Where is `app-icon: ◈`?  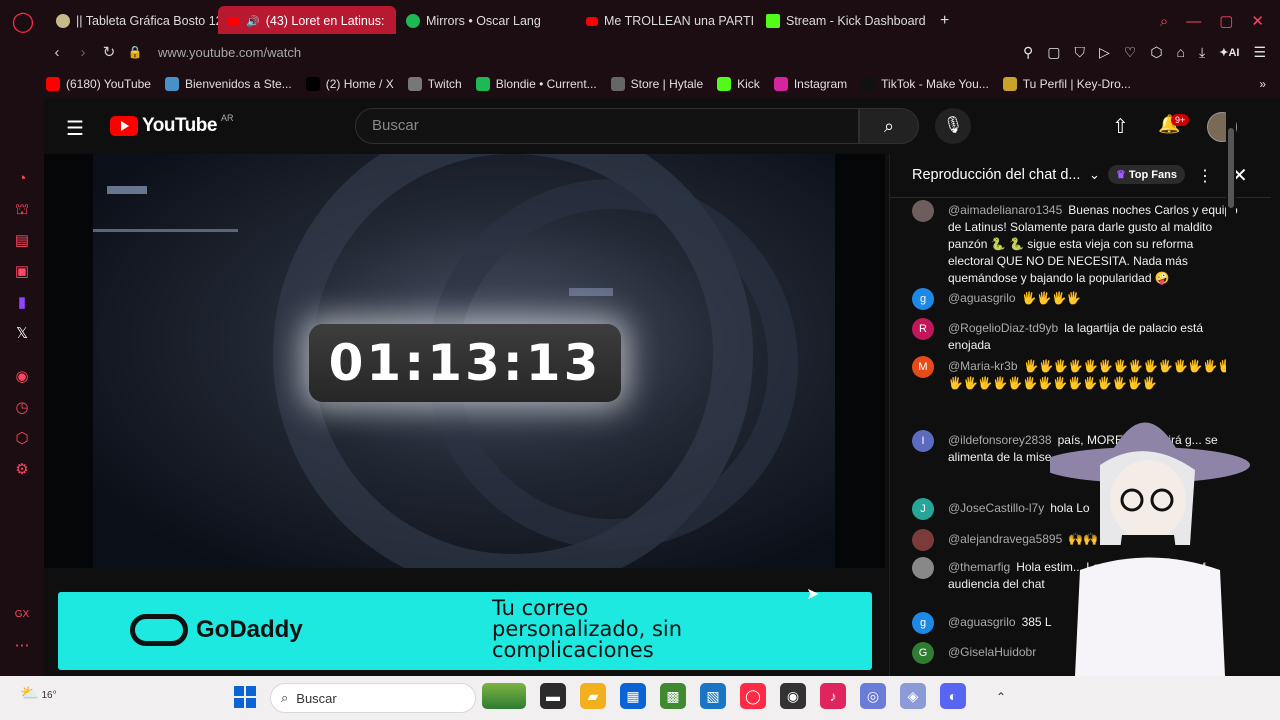 app-icon: ◈ is located at coordinates (913, 696).